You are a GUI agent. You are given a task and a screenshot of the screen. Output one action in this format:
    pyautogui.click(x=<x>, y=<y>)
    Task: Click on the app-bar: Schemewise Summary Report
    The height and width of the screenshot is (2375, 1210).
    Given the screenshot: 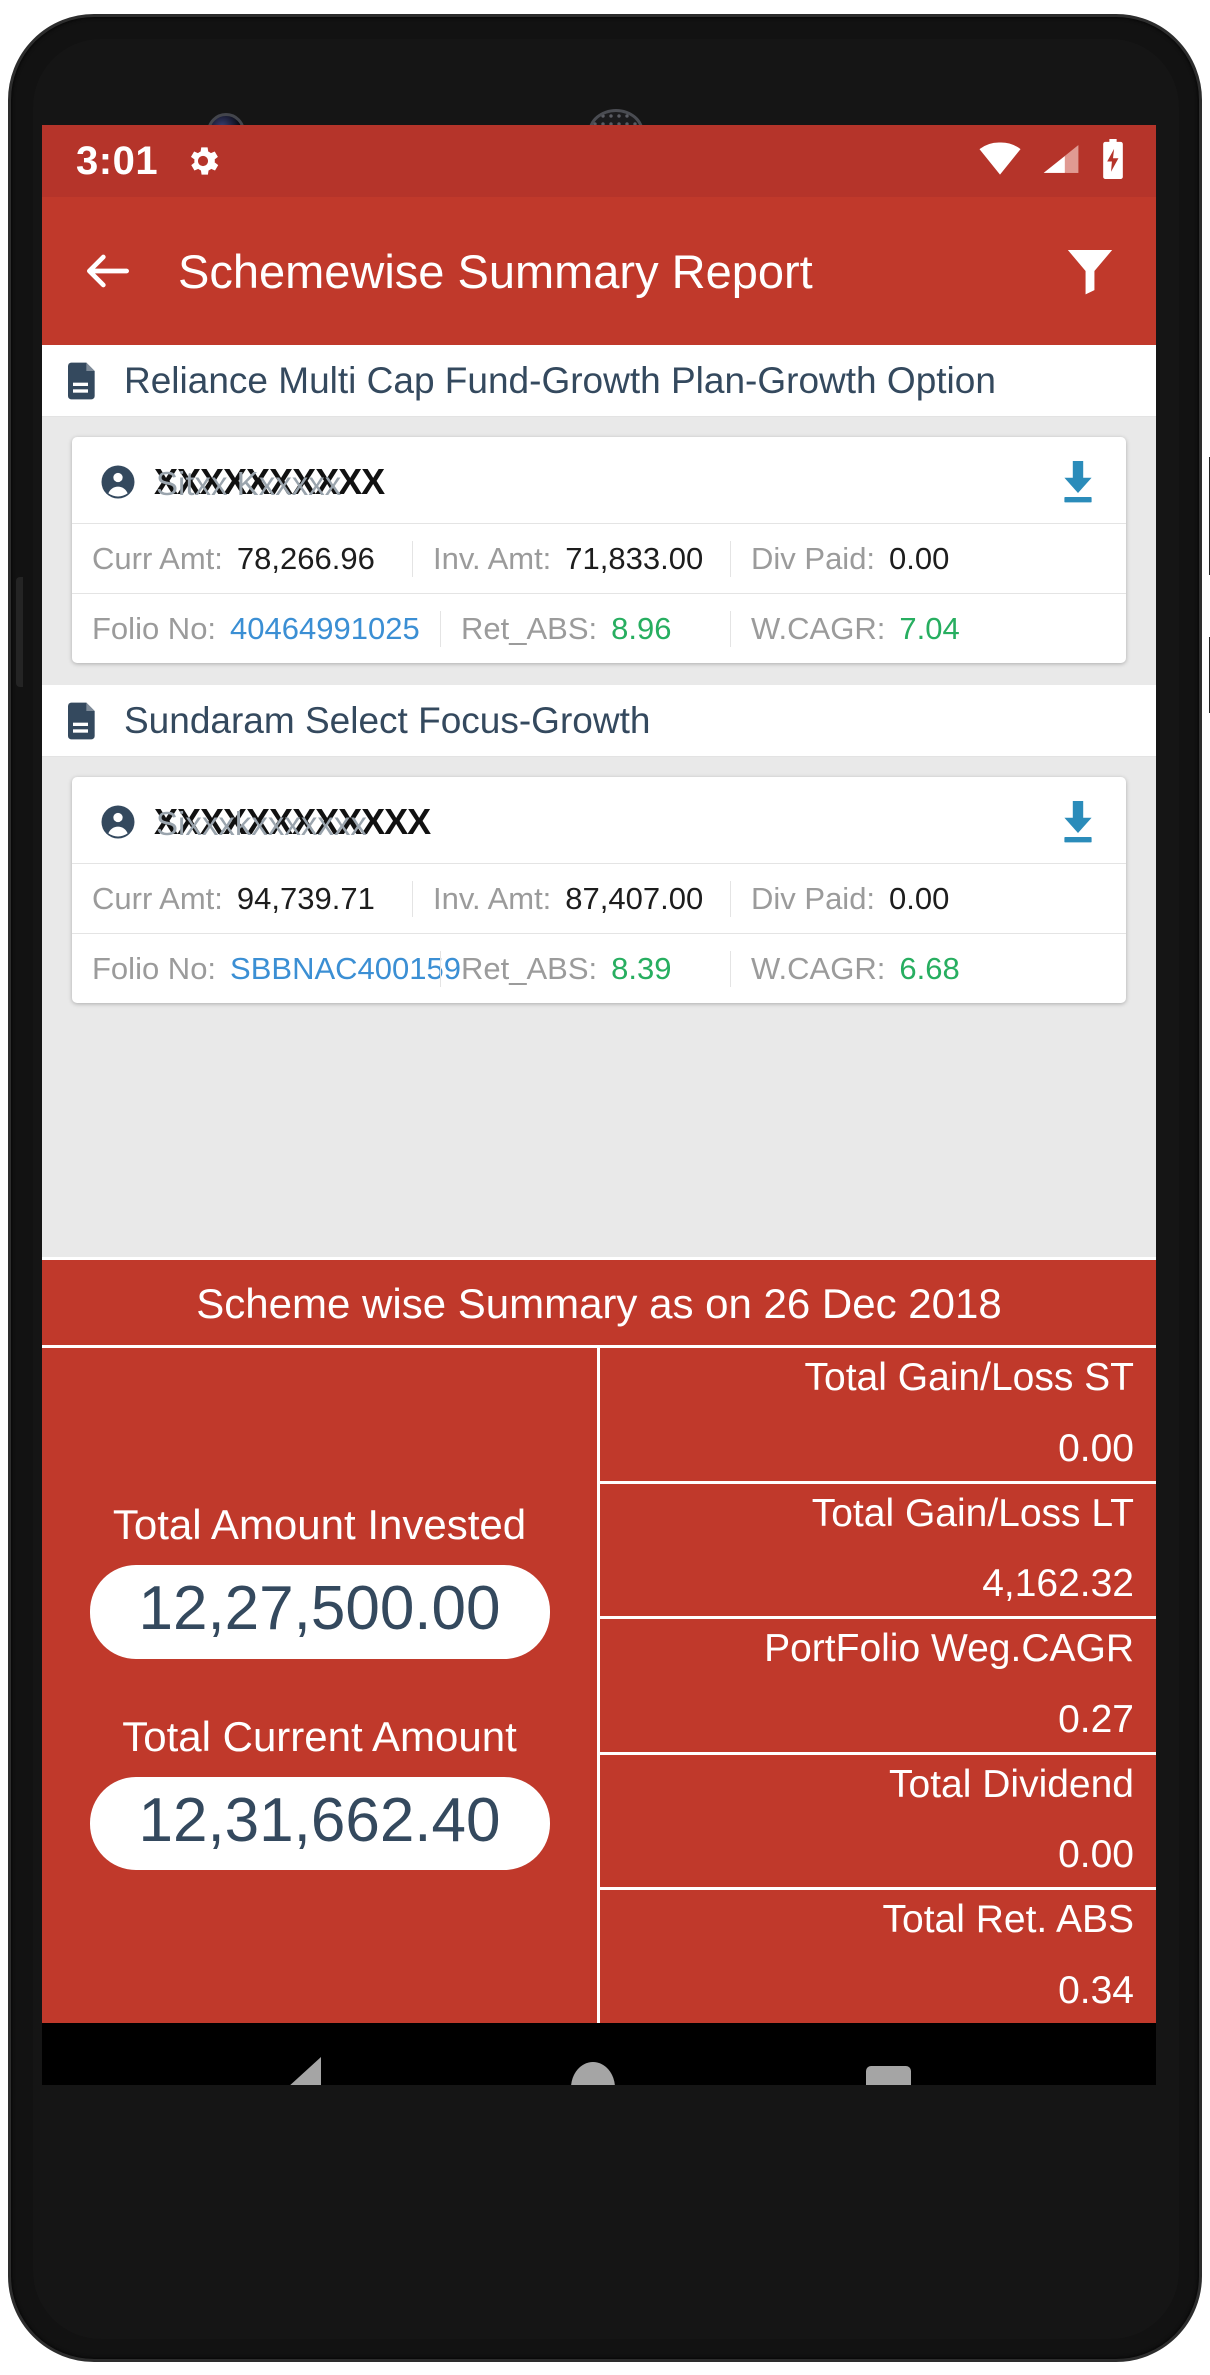 What is the action you would take?
    pyautogui.click(x=599, y=271)
    